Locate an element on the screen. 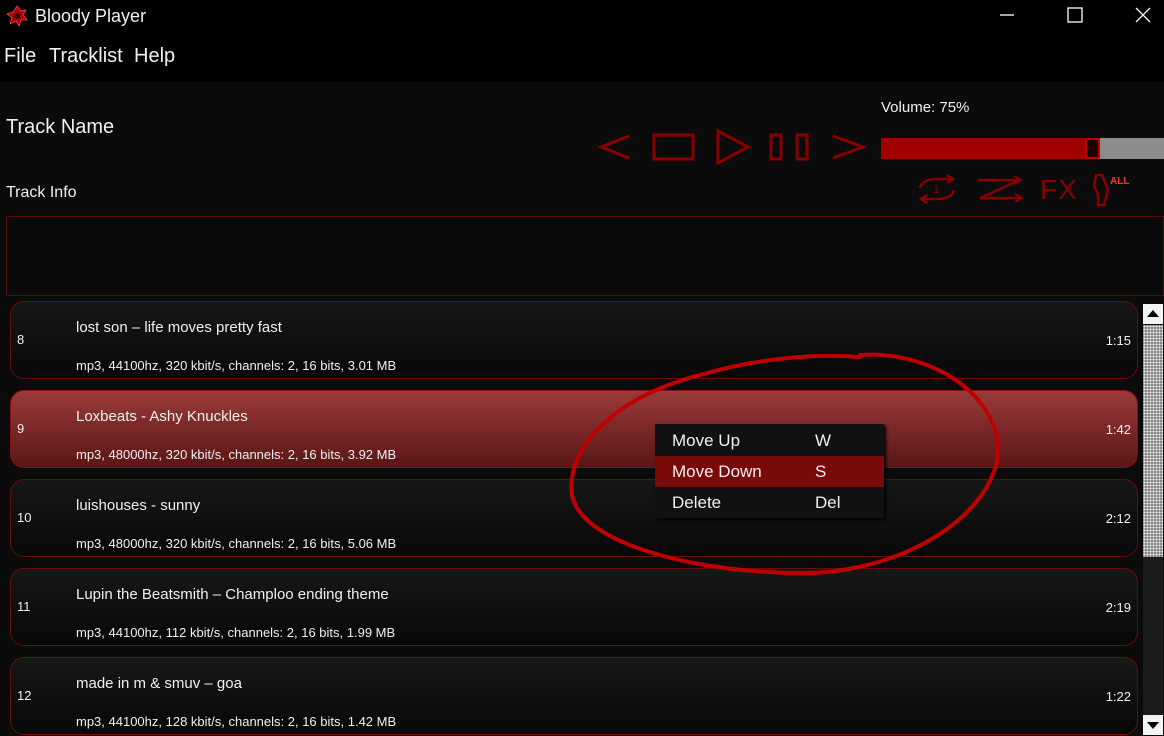  svg-text: 1 is located at coordinates (936, 190).